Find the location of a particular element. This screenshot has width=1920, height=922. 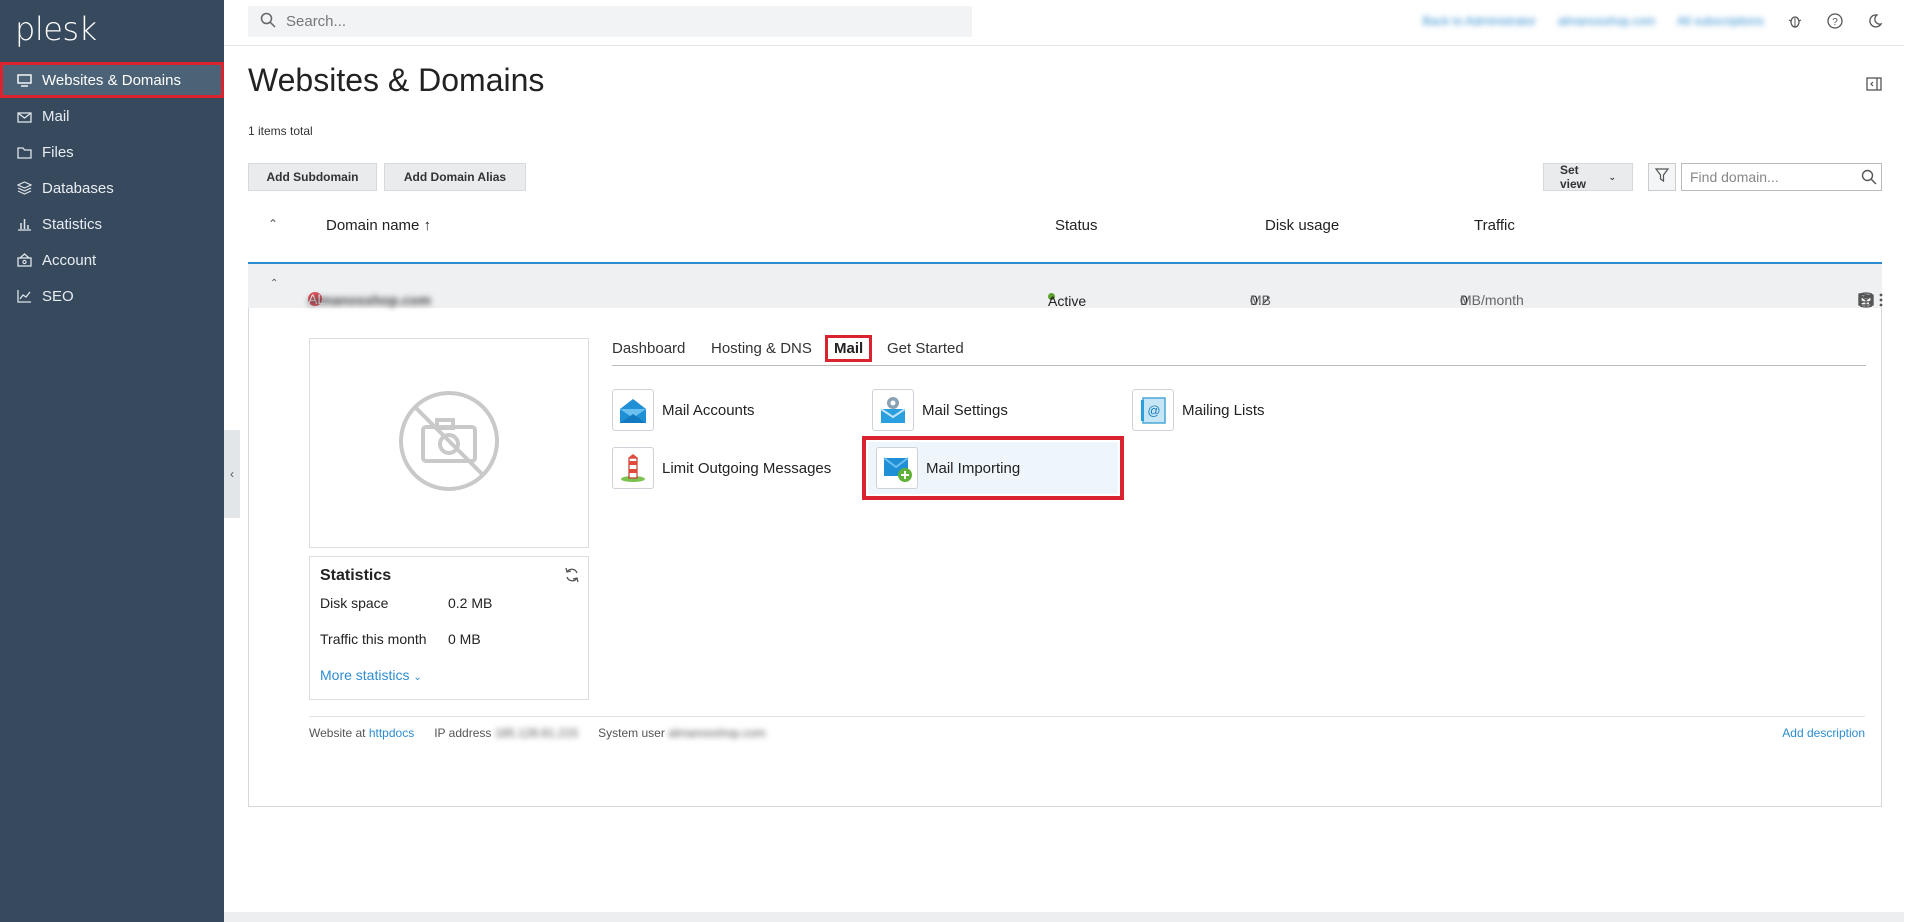

disk-space-value: 0.2 MB is located at coordinates (470, 603).